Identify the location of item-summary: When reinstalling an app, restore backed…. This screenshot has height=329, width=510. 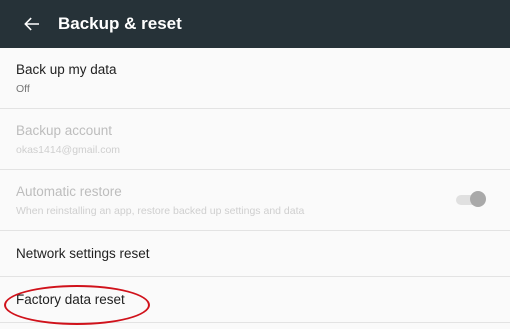
(160, 210).